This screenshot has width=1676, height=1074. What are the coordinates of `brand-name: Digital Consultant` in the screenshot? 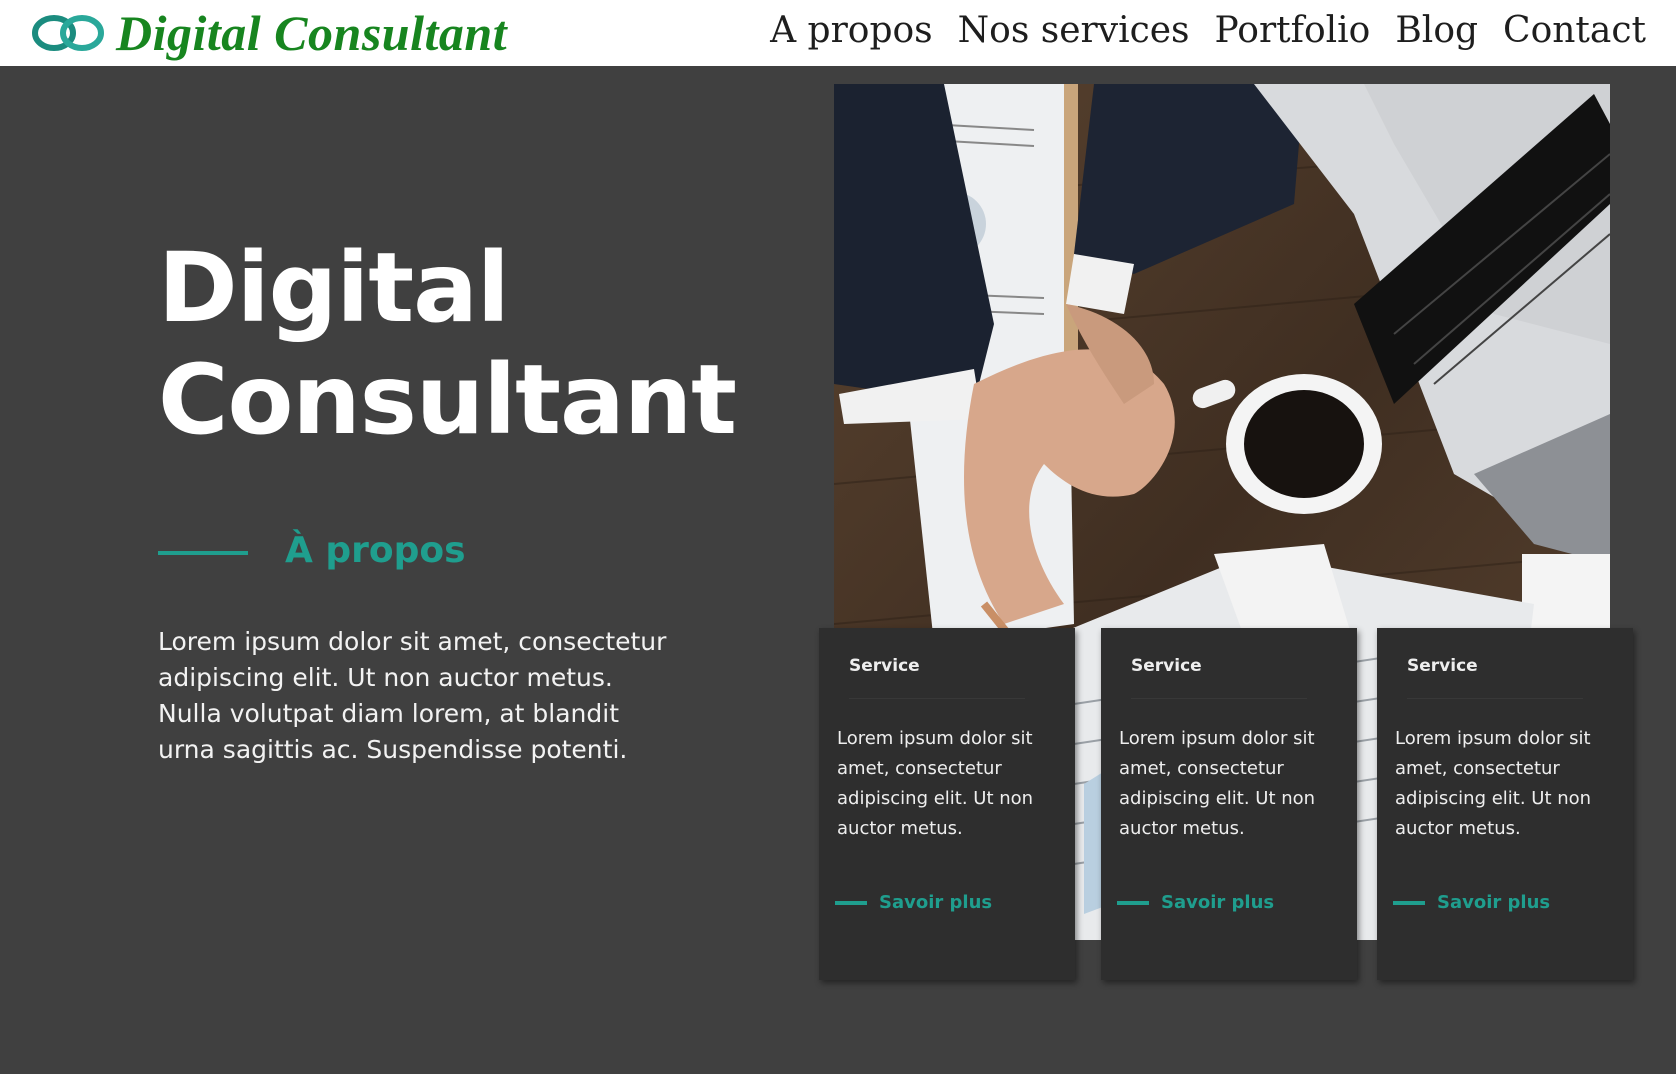 It's located at (311, 33).